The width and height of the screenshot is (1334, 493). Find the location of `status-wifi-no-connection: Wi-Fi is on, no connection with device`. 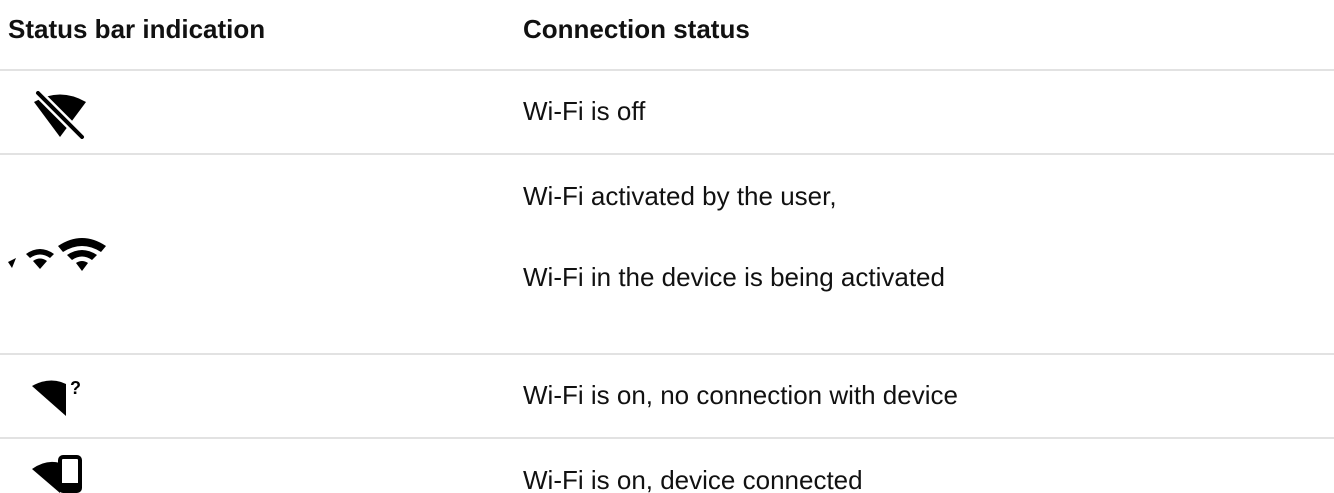

status-wifi-no-connection: Wi-Fi is on, no connection with device is located at coordinates (740, 395).